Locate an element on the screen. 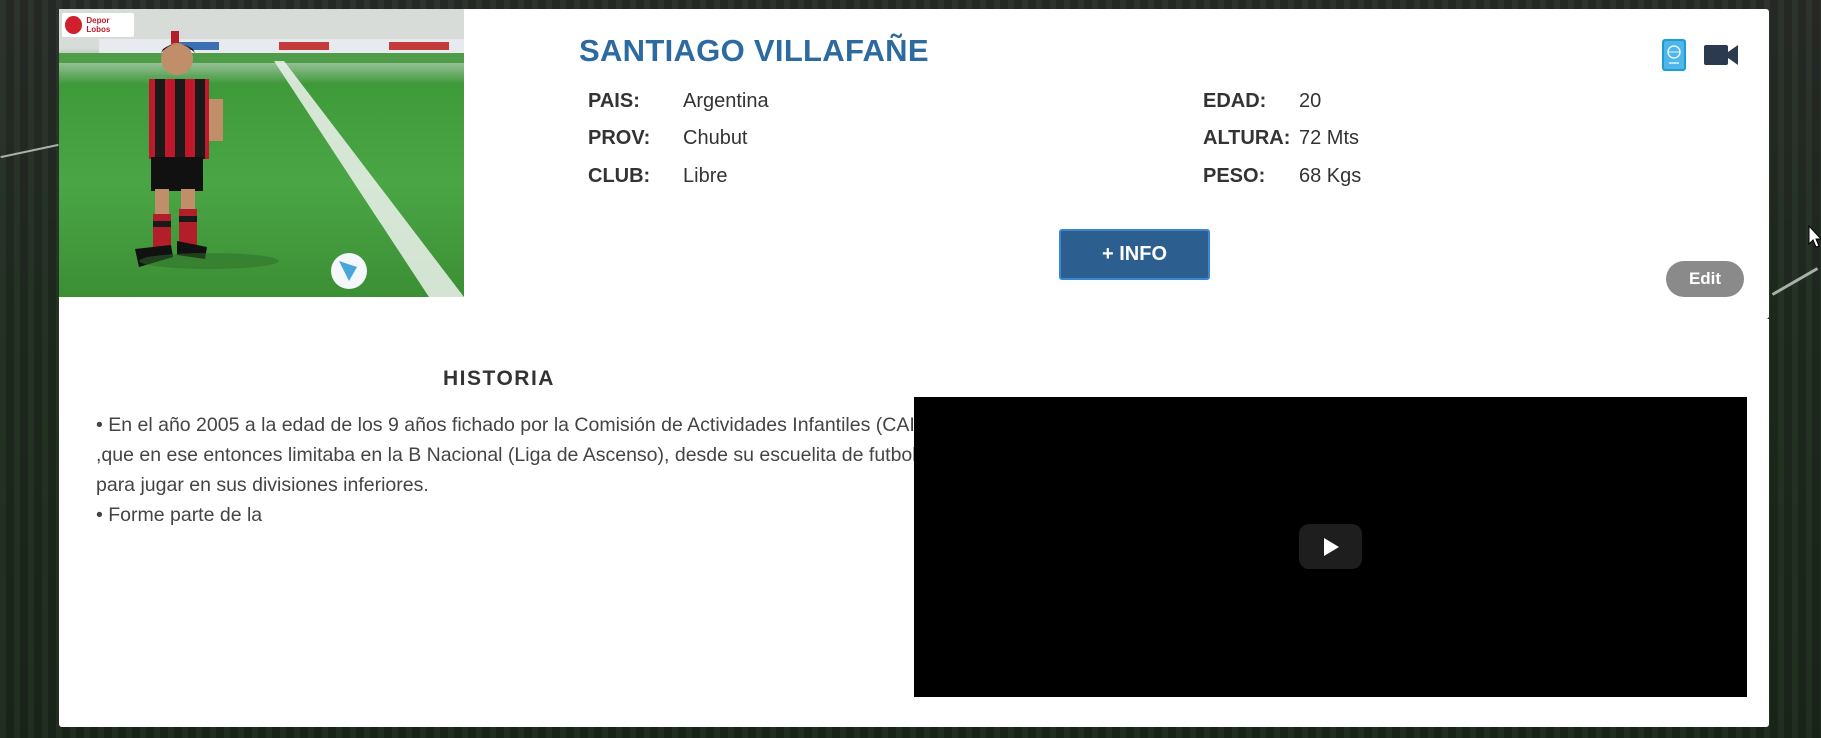 This screenshot has width=1821, height=738. field-value: Argentina is located at coordinates (726, 101).